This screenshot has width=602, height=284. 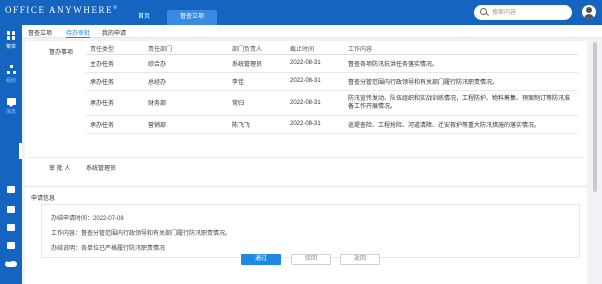 What do you see at coordinates (43, 199) in the screenshot?
I see `apply-info-title: 申请信息` at bounding box center [43, 199].